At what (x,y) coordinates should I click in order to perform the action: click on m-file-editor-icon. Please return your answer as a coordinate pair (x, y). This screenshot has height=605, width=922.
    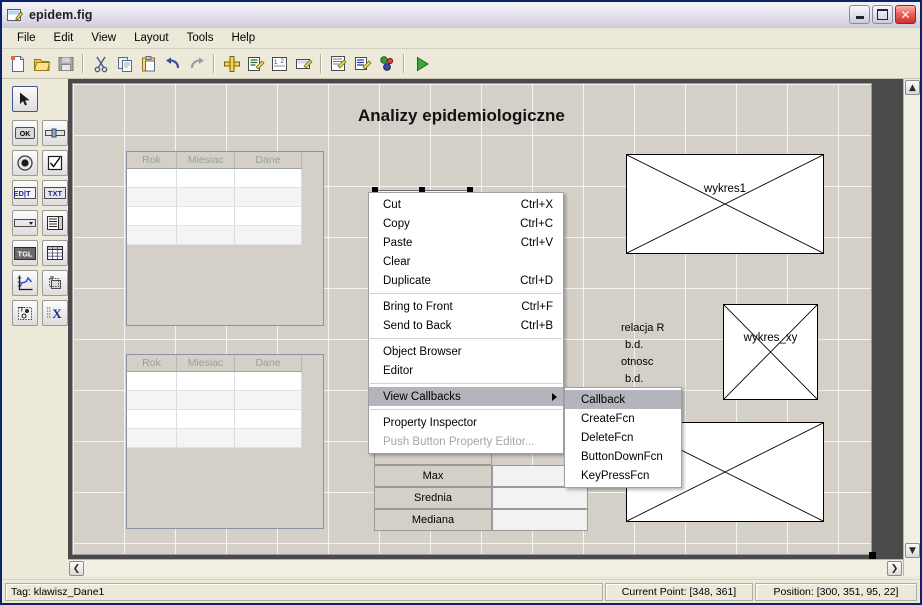
    Looking at the image, I should click on (338, 63).